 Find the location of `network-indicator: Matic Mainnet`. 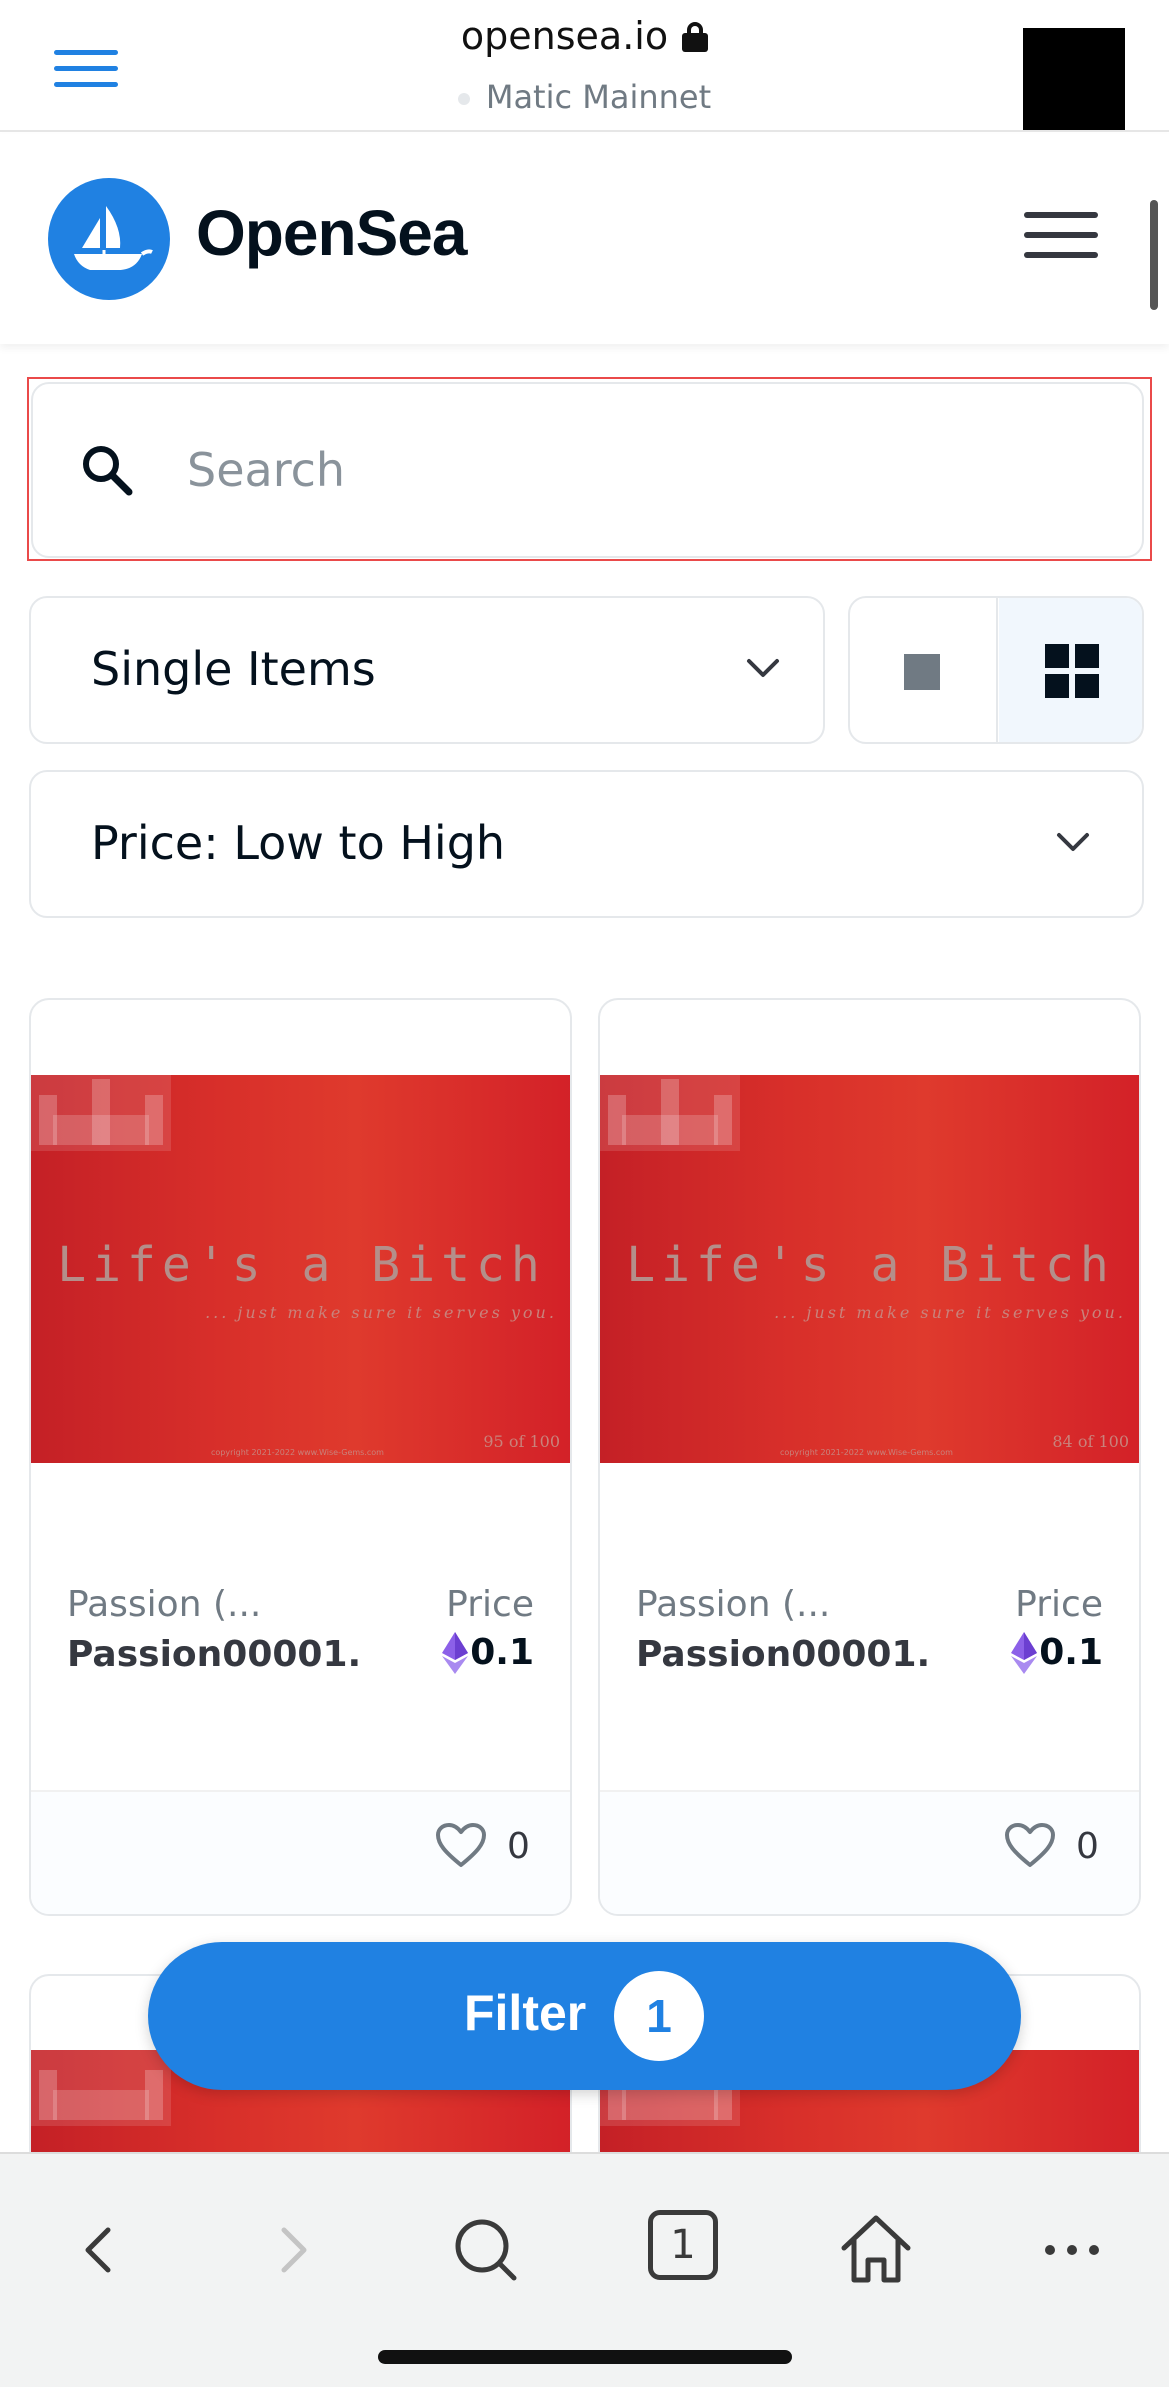

network-indicator: Matic Mainnet is located at coordinates (584, 97).